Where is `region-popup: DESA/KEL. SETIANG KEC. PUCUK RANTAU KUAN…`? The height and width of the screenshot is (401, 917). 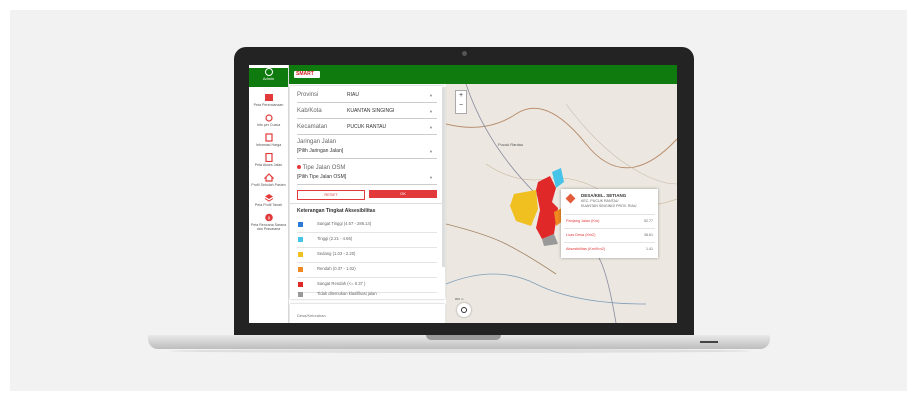 region-popup: DESA/KEL. SETIANG KEC. PUCUK RANTAU KUAN… is located at coordinates (609, 223).